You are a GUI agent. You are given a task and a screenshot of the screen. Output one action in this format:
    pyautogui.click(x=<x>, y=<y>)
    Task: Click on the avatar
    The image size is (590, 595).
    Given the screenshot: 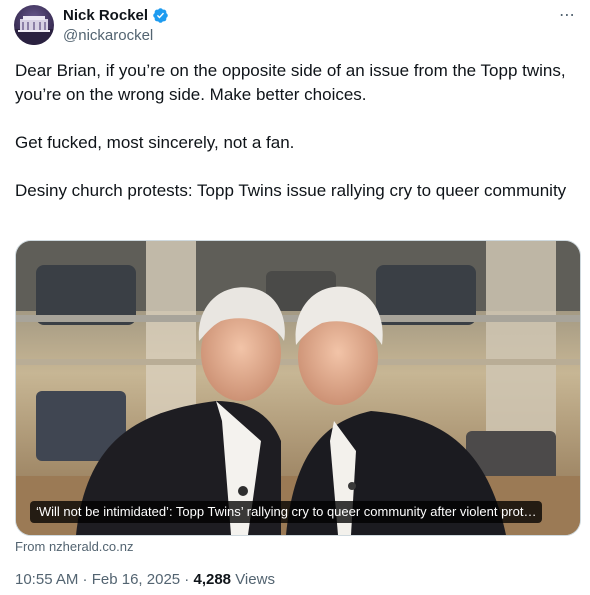 What is the action you would take?
    pyautogui.click(x=34, y=25)
    